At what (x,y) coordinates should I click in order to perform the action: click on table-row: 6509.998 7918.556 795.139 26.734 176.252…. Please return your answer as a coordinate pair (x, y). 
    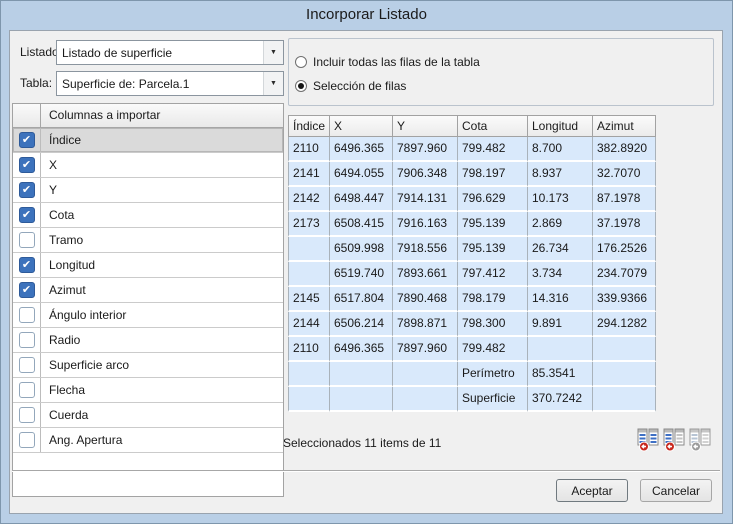
    Looking at the image, I should click on (472, 249).